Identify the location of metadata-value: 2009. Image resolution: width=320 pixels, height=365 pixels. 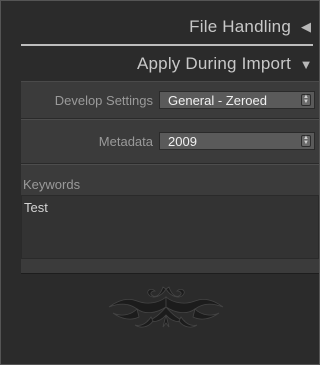
(182, 141).